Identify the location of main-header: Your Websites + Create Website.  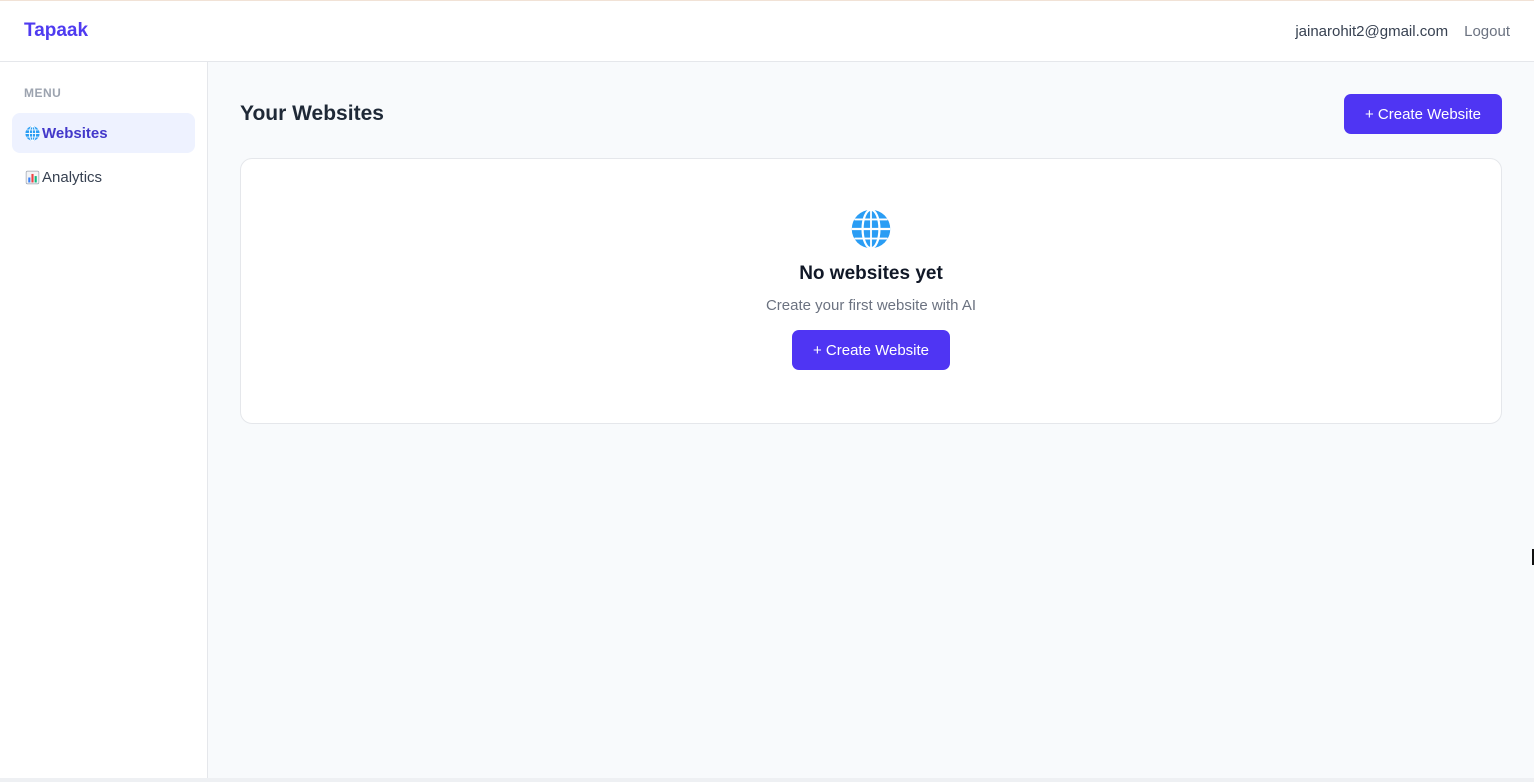
(871, 114).